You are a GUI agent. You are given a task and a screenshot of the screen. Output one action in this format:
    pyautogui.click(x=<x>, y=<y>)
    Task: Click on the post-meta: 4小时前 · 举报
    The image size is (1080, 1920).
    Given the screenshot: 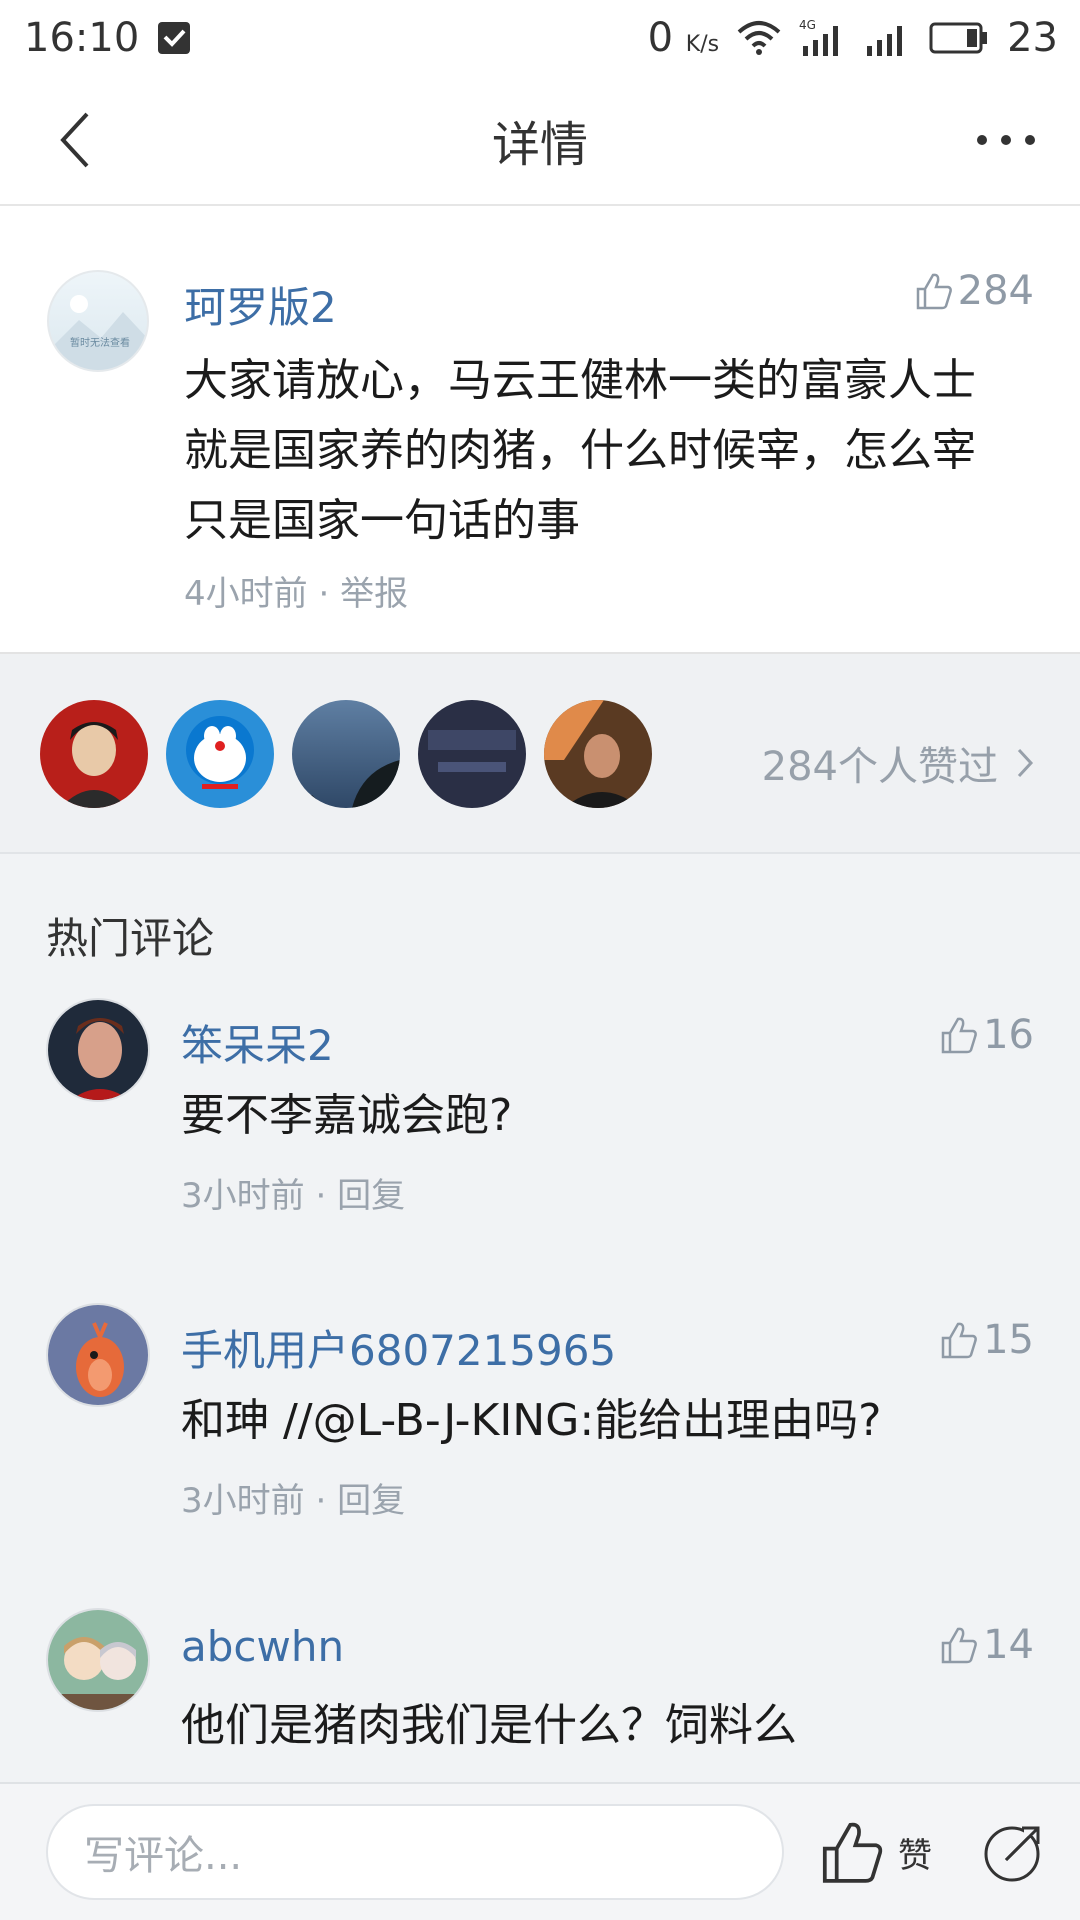 What is the action you would take?
    pyautogui.click(x=296, y=590)
    